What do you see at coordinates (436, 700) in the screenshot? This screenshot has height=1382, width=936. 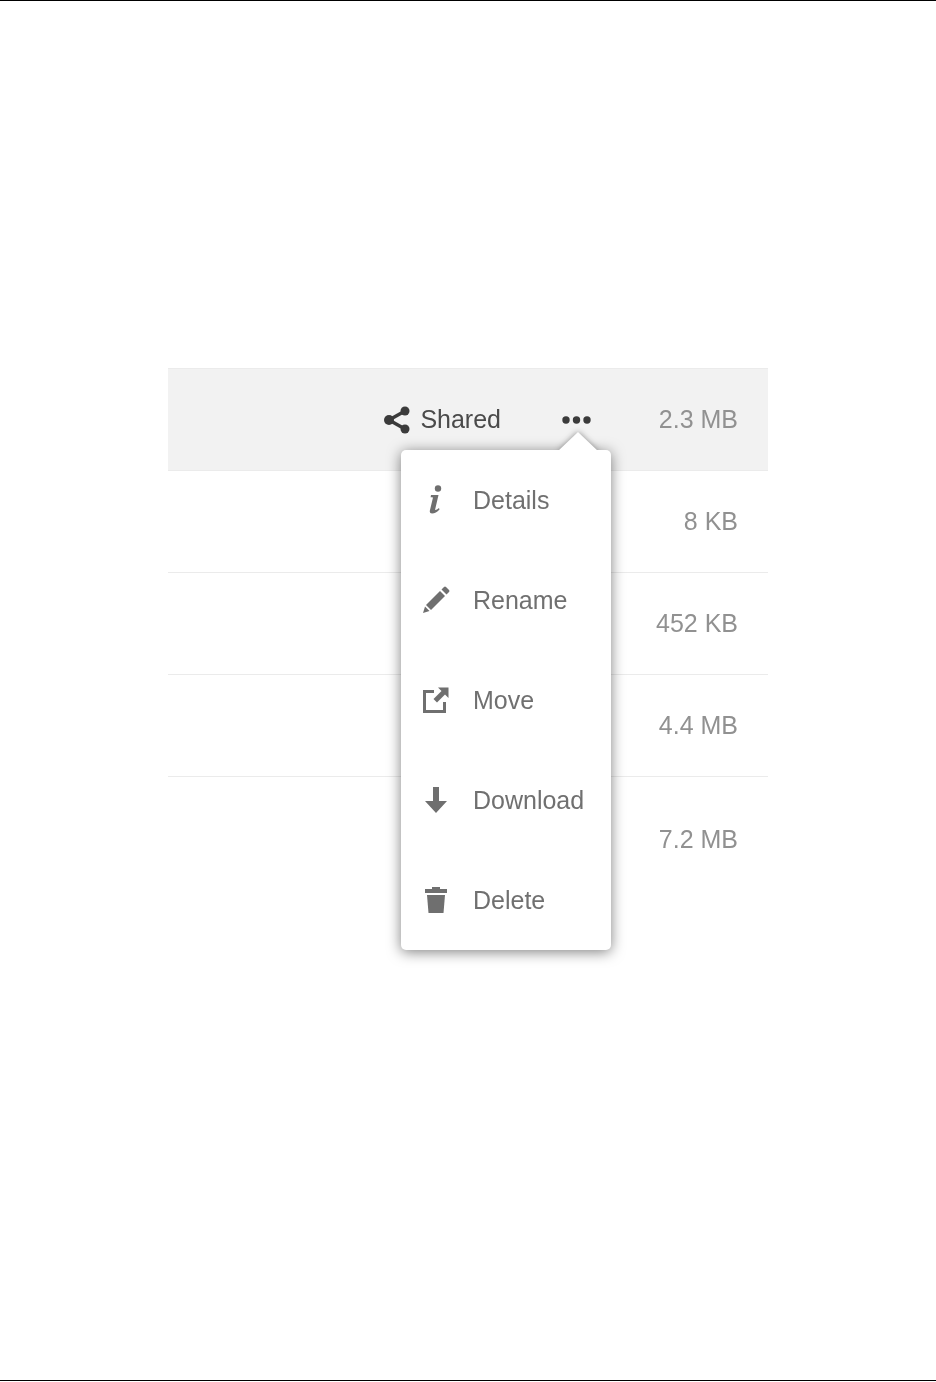 I see `external-arrow-box-icon` at bounding box center [436, 700].